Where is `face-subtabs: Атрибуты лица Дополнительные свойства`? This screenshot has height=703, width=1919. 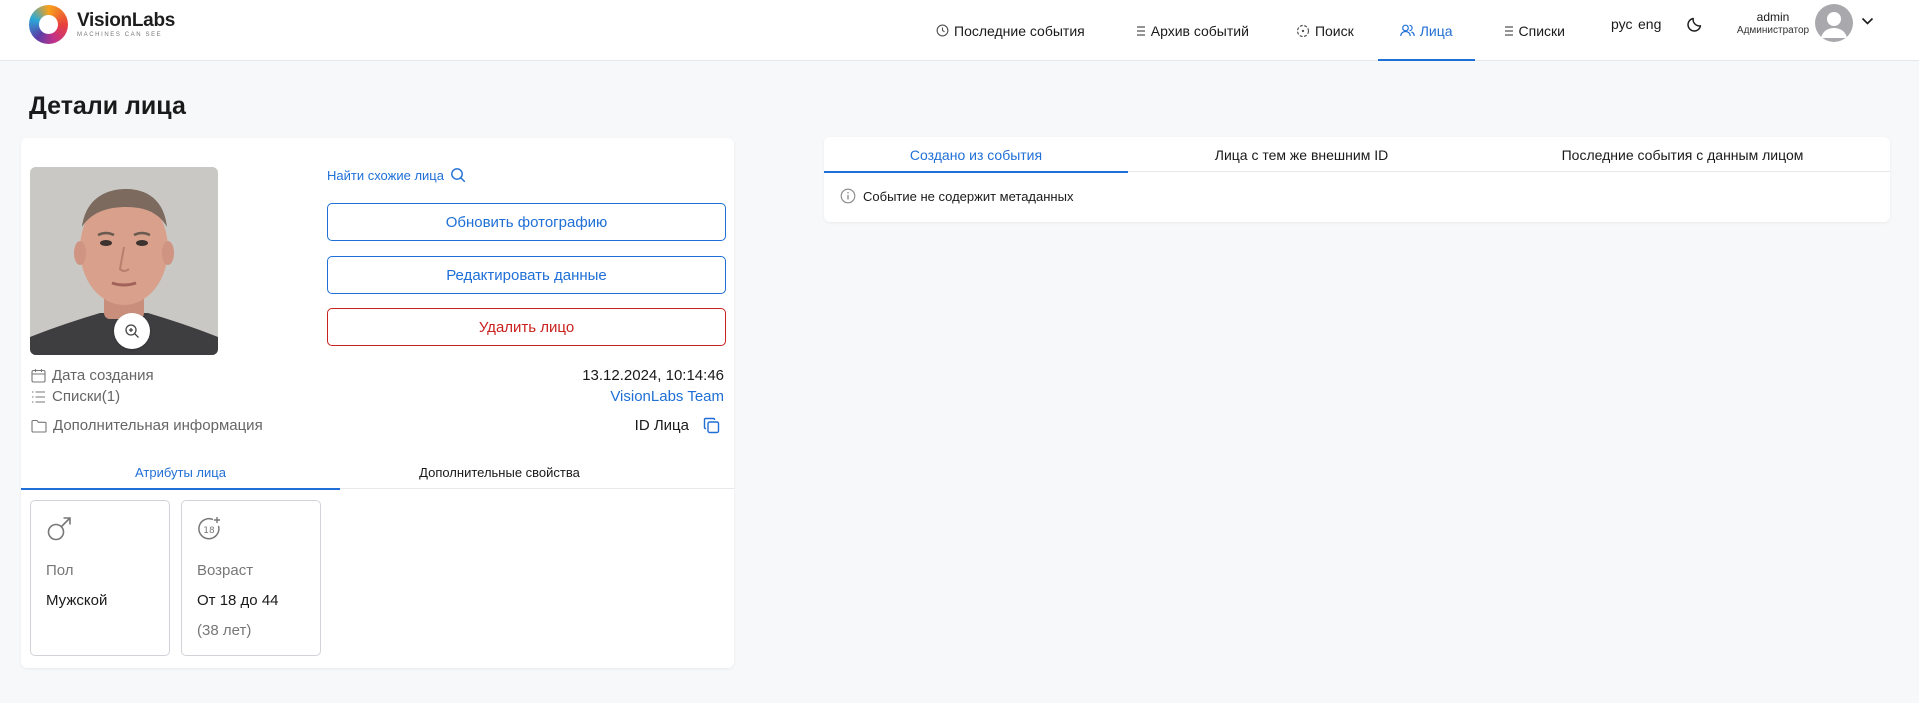 face-subtabs: Атрибуты лица Дополнительные свойства is located at coordinates (377, 473).